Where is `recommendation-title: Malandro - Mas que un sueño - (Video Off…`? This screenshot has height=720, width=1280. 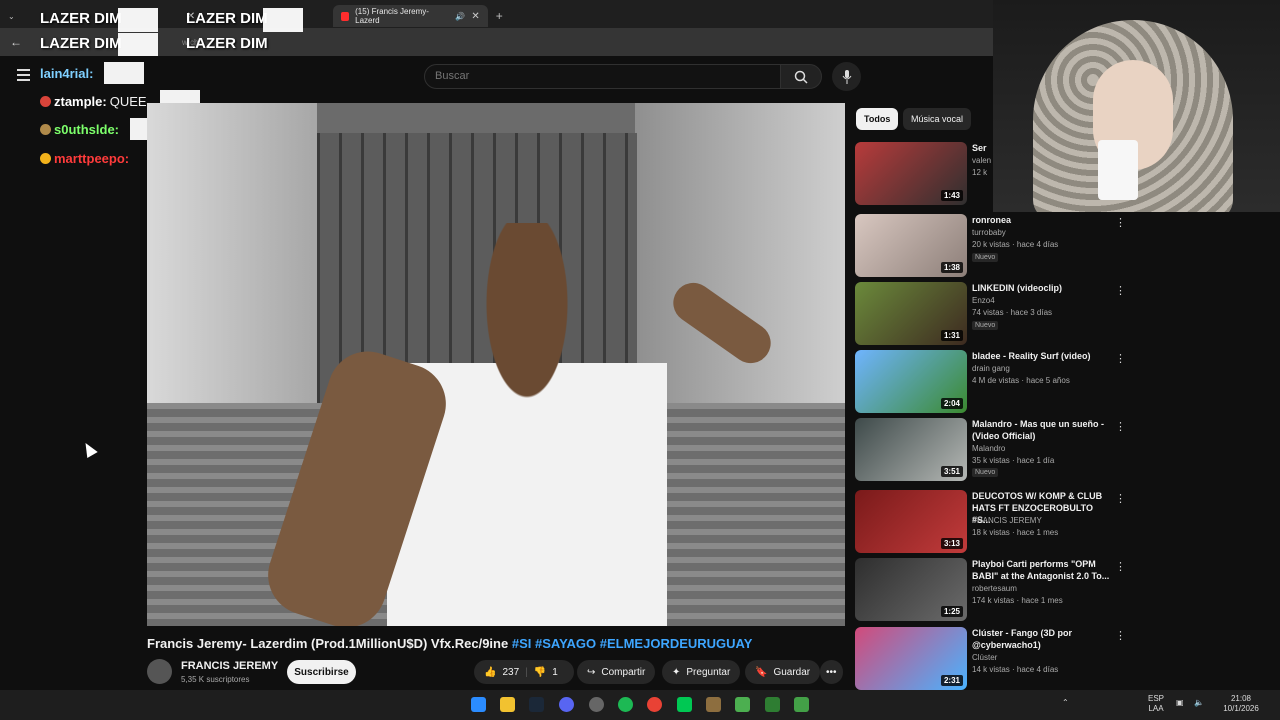
recommendation-title: Malandro - Mas que un sueño - (Video Off… is located at coordinates (1042, 430).